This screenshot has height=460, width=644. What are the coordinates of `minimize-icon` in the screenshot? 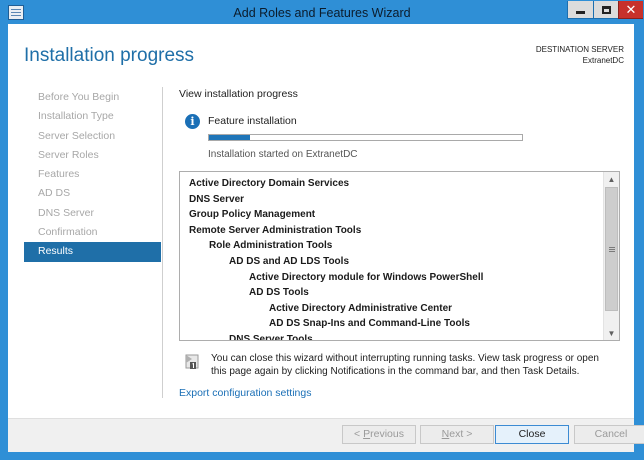 It's located at (580, 12).